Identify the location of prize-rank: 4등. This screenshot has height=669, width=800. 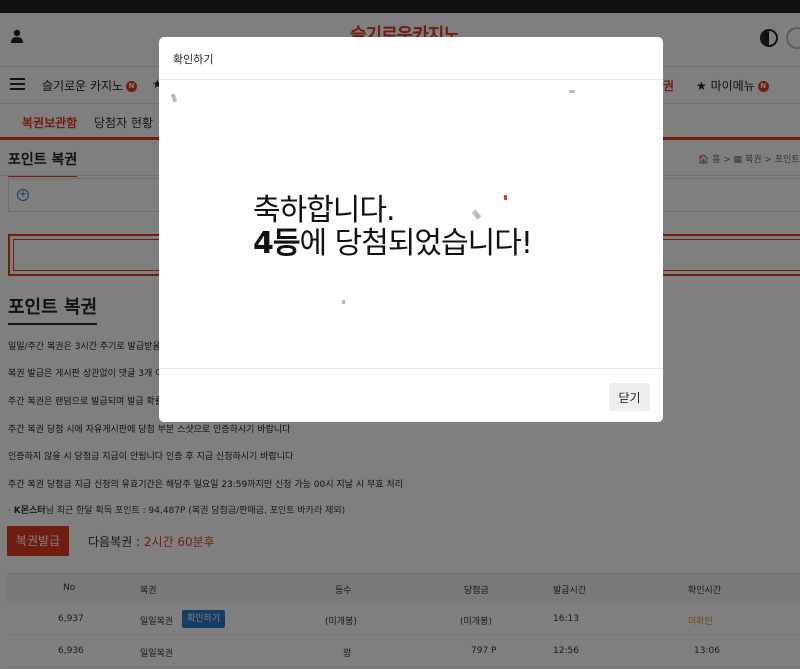
(276, 243).